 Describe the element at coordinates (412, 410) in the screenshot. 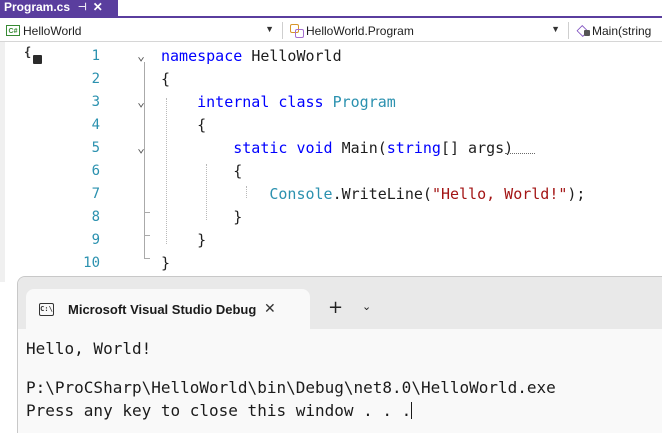

I see `text-cursor` at that location.